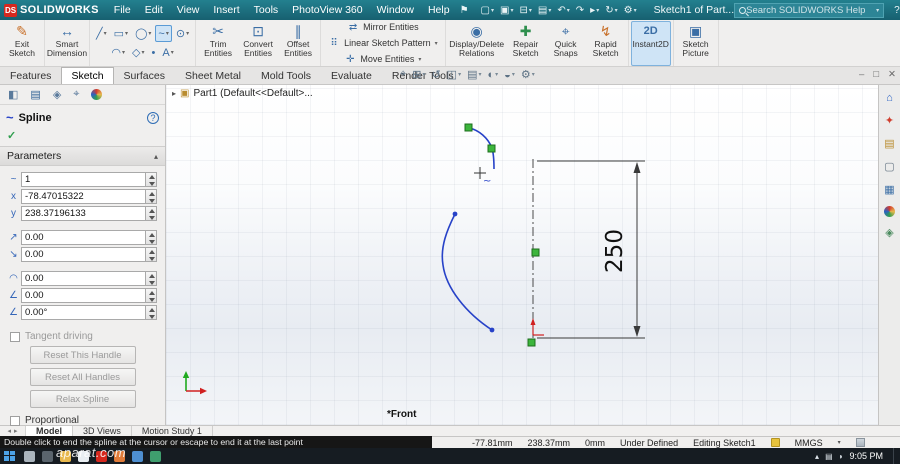 The width and height of the screenshot is (900, 464). I want to click on units-selector: MMGS, so click(809, 443).